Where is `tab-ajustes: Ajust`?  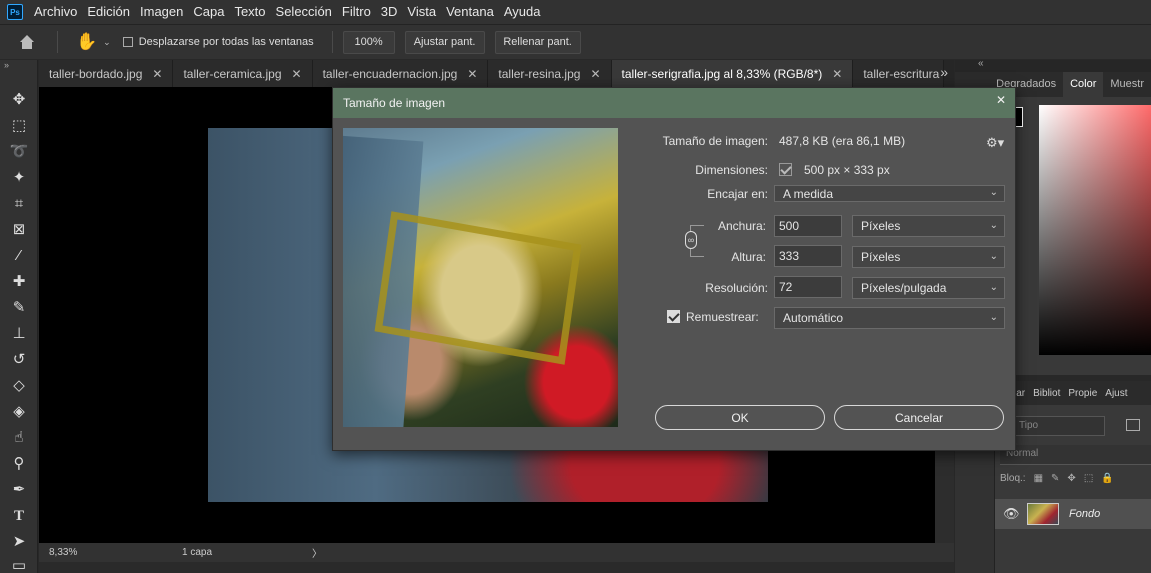
tab-ajustes: Ajust is located at coordinates (1116, 393).